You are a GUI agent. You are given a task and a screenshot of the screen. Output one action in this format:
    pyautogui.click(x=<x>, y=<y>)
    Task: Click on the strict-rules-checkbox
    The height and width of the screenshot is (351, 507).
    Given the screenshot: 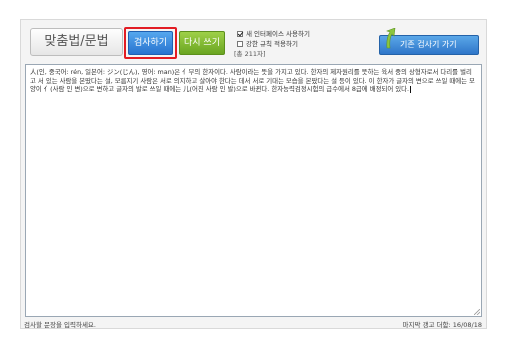 What is the action you would take?
    pyautogui.click(x=240, y=44)
    